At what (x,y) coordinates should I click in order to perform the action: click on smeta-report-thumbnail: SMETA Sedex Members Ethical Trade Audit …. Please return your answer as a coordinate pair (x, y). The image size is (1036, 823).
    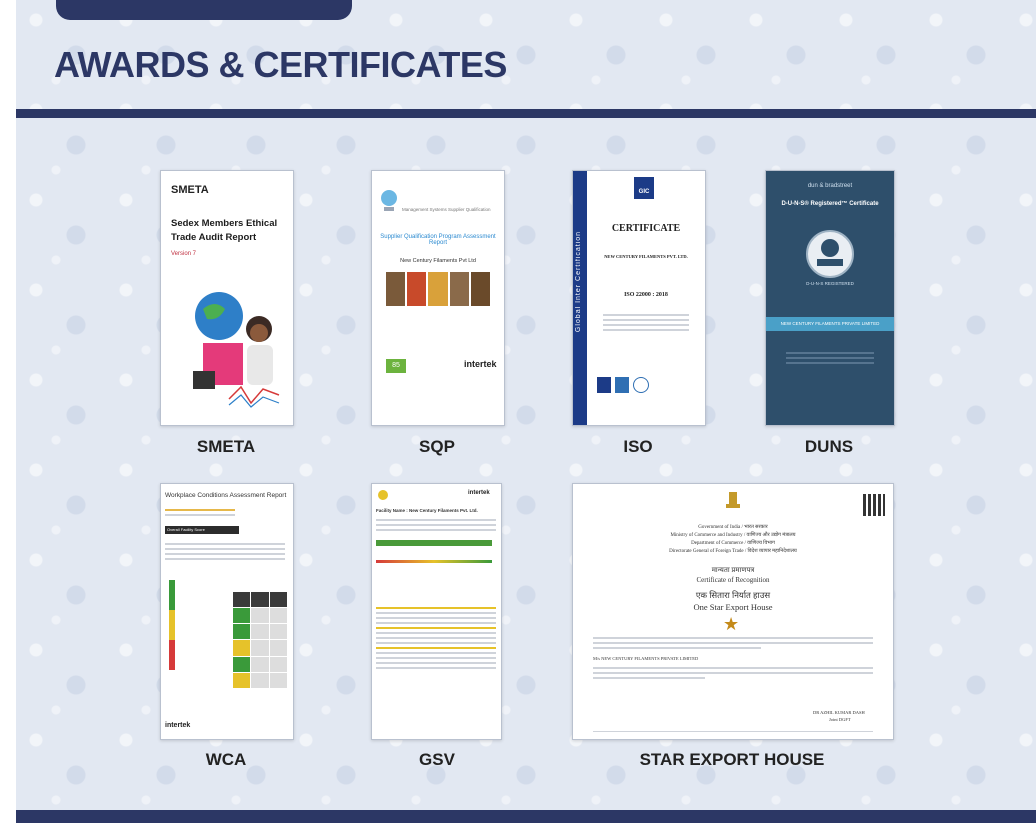
    Looking at the image, I should click on (227, 298).